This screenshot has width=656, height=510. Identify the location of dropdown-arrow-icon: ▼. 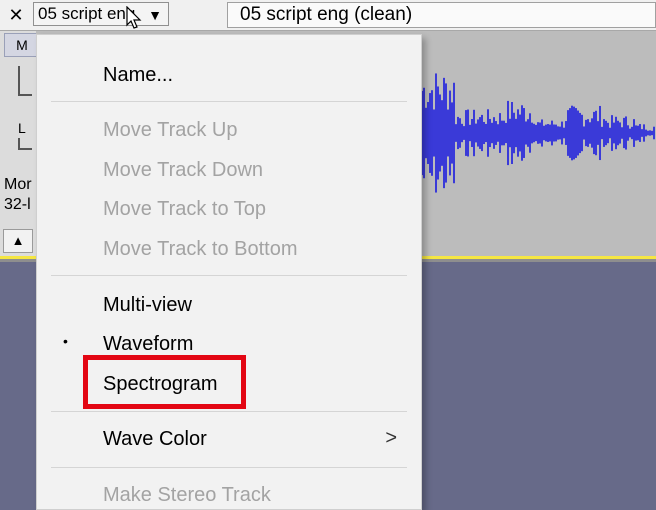
(155, 15).